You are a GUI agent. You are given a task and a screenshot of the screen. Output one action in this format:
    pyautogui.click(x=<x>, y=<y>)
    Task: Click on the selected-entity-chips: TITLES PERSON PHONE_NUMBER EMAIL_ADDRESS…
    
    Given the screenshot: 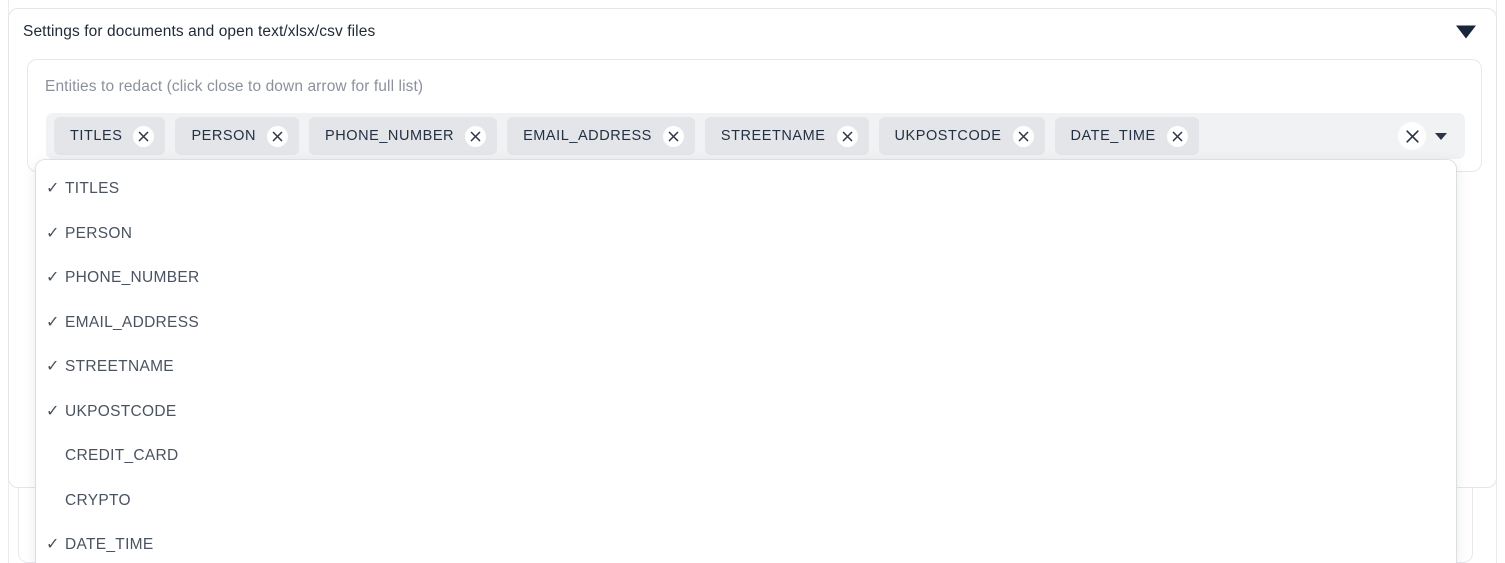 What is the action you would take?
    pyautogui.click(x=726, y=136)
    